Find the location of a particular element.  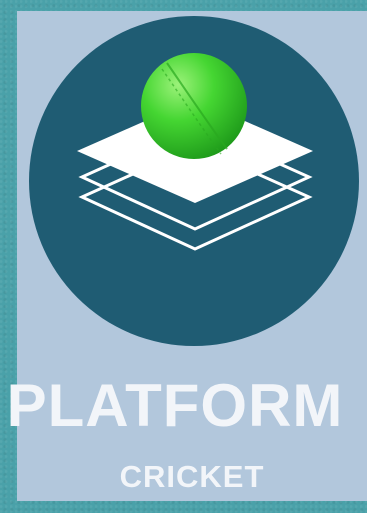

cricket-ball-icon is located at coordinates (194, 106).